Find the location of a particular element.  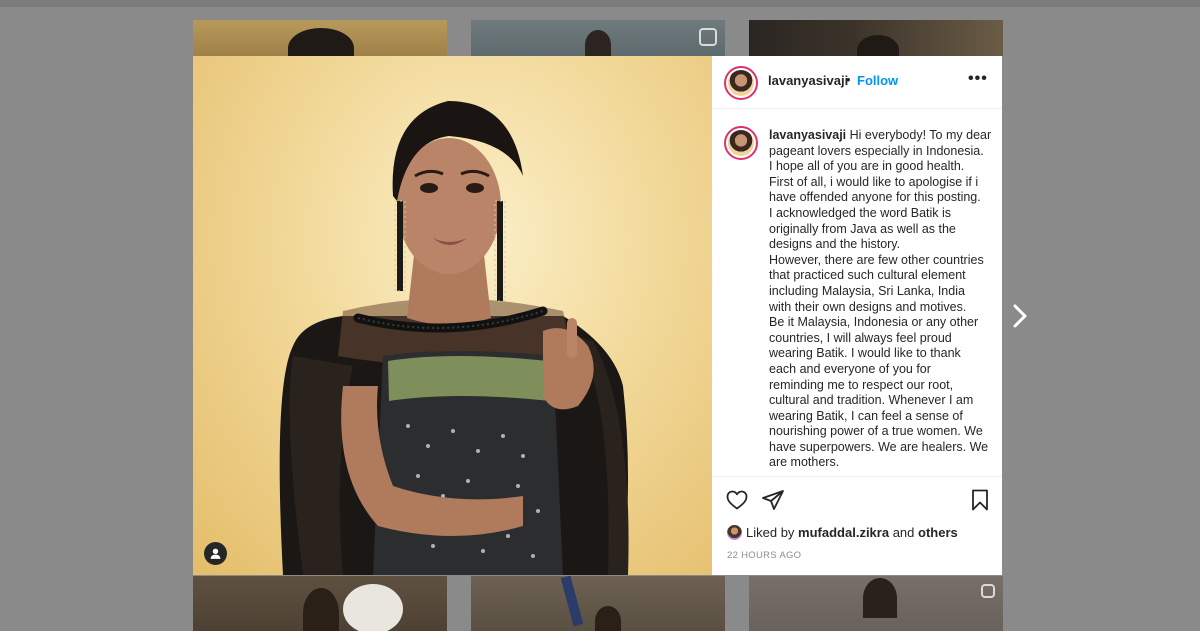

follow-button: Follow is located at coordinates (877, 80).